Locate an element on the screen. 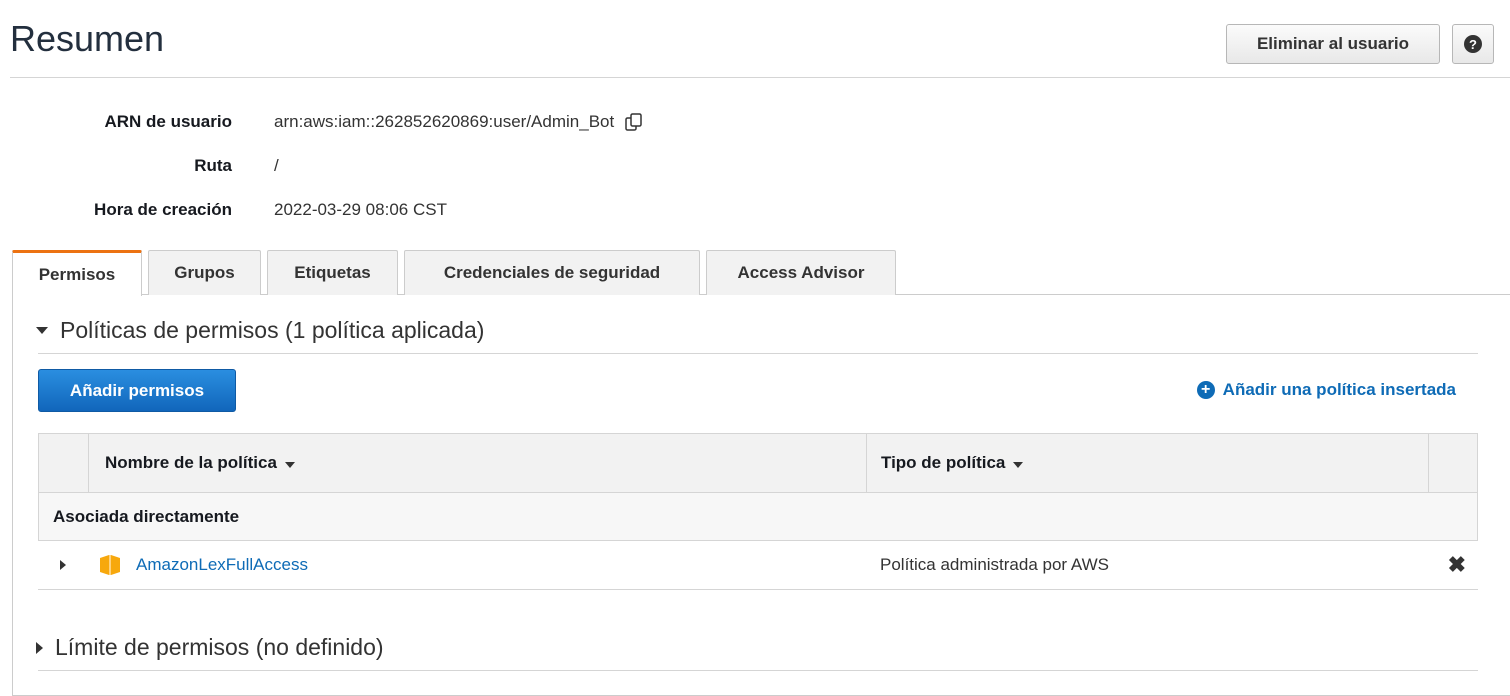  created-label: Hora de creación is located at coordinates (163, 209).